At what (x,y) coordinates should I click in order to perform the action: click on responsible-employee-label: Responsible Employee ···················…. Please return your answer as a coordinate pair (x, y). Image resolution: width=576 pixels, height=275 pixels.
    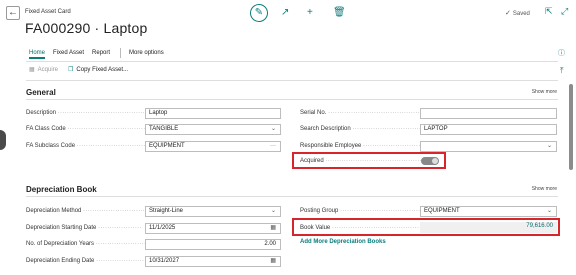
    Looking at the image, I should click on (368, 146).